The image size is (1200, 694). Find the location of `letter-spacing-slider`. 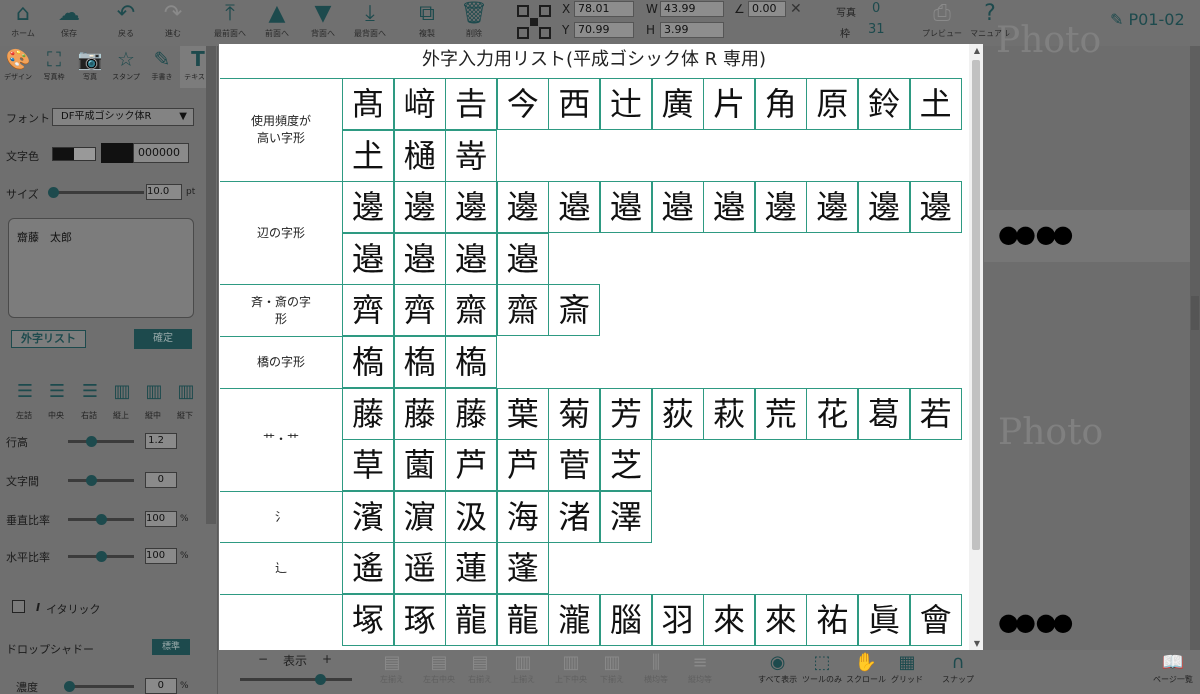

letter-spacing-slider is located at coordinates (101, 480).